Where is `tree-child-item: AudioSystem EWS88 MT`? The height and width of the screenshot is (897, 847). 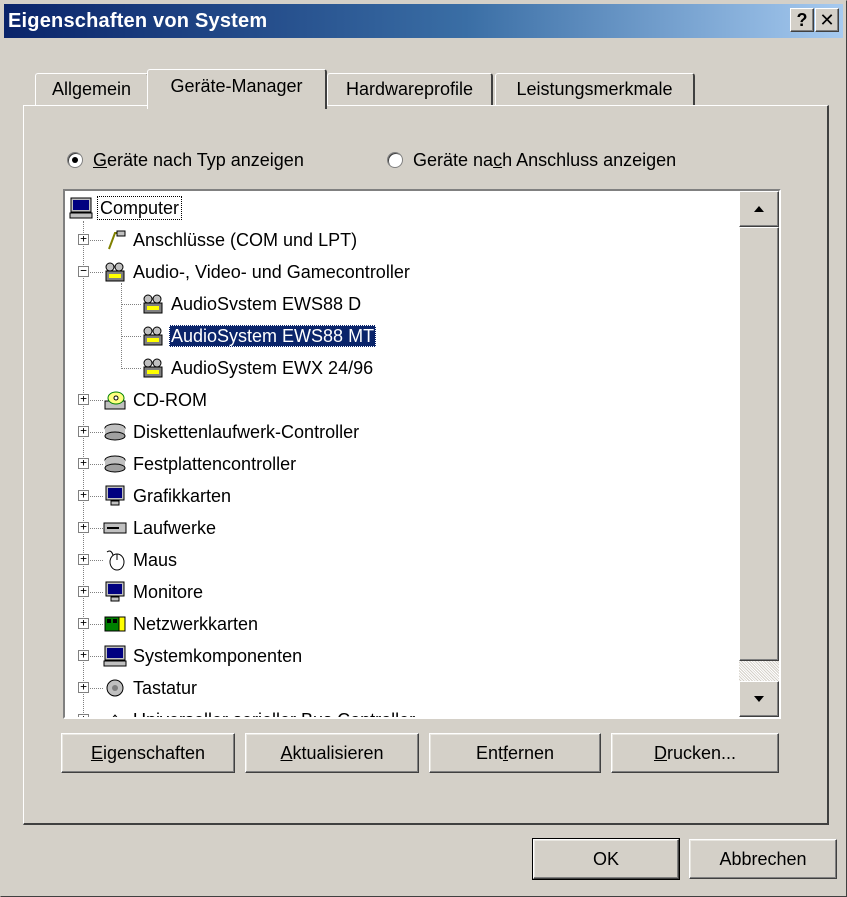
tree-child-item: AudioSystem EWS88 MT is located at coordinates (259, 336).